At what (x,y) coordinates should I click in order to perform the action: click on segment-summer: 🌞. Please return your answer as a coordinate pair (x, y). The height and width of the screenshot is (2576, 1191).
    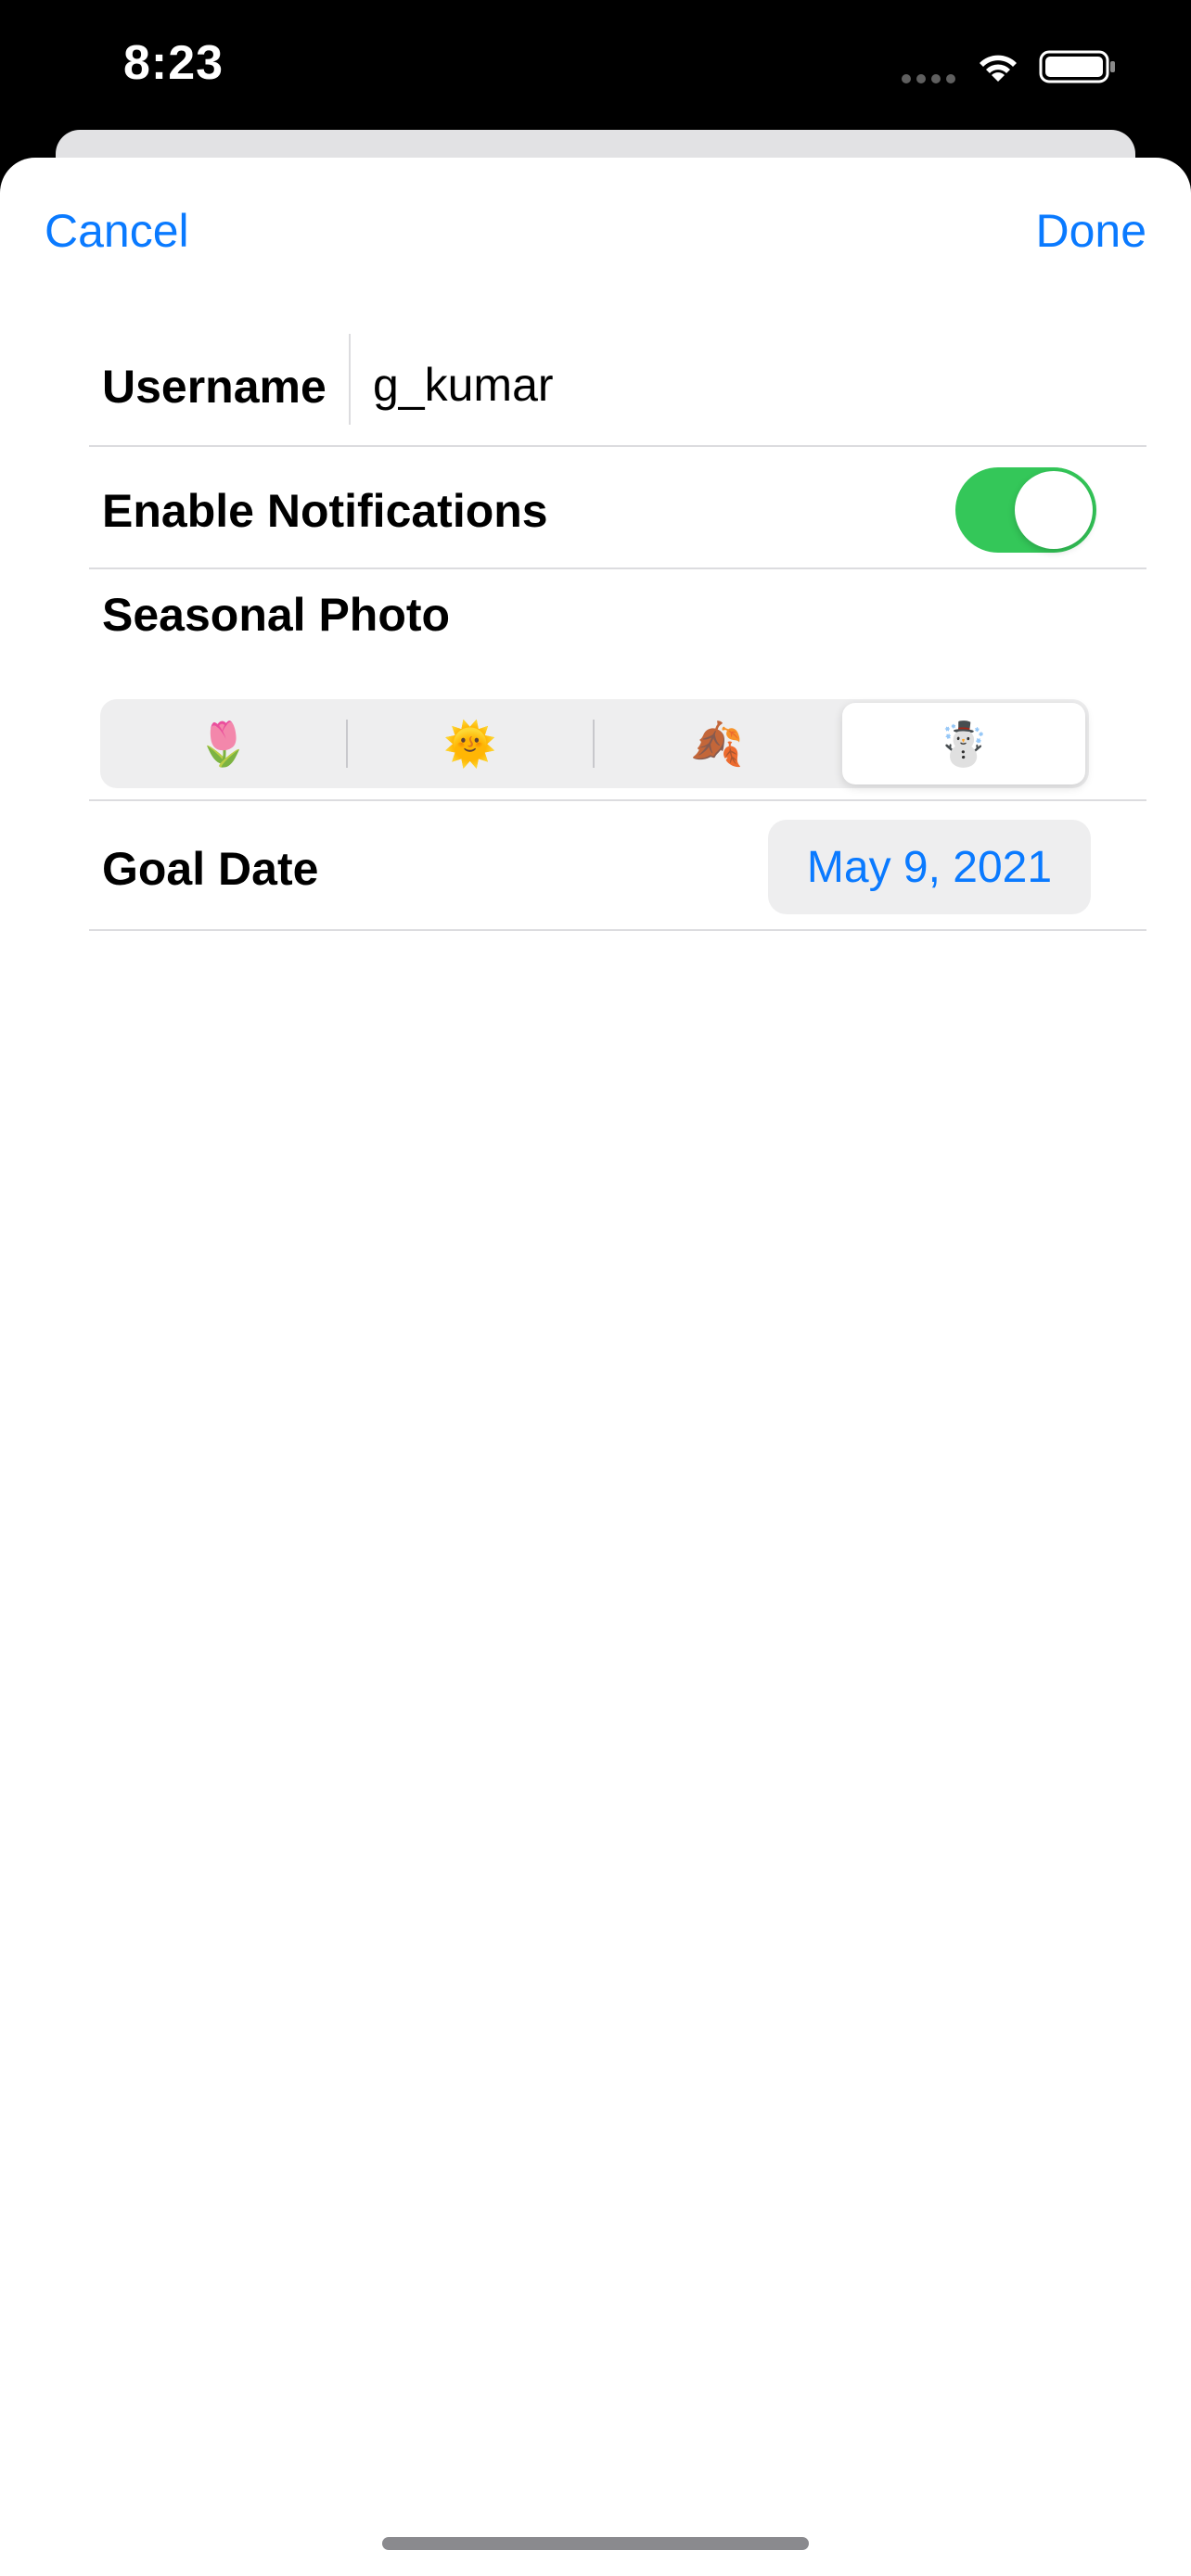
    Looking at the image, I should click on (470, 743).